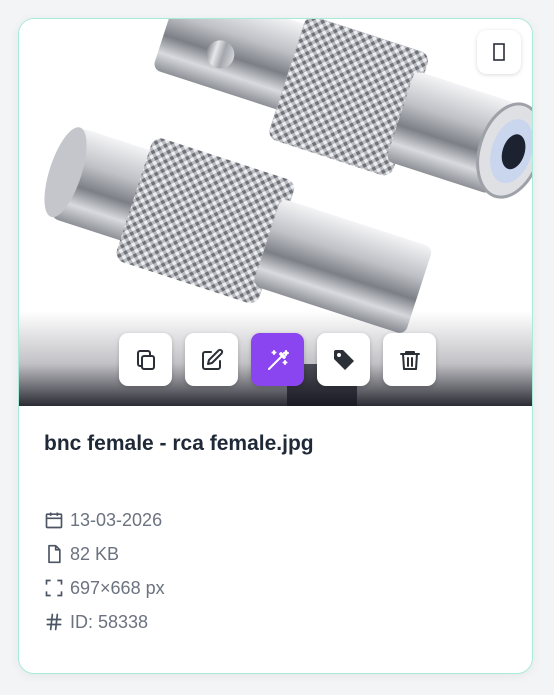 This screenshot has width=554, height=695. I want to click on delete-button, so click(409, 359).